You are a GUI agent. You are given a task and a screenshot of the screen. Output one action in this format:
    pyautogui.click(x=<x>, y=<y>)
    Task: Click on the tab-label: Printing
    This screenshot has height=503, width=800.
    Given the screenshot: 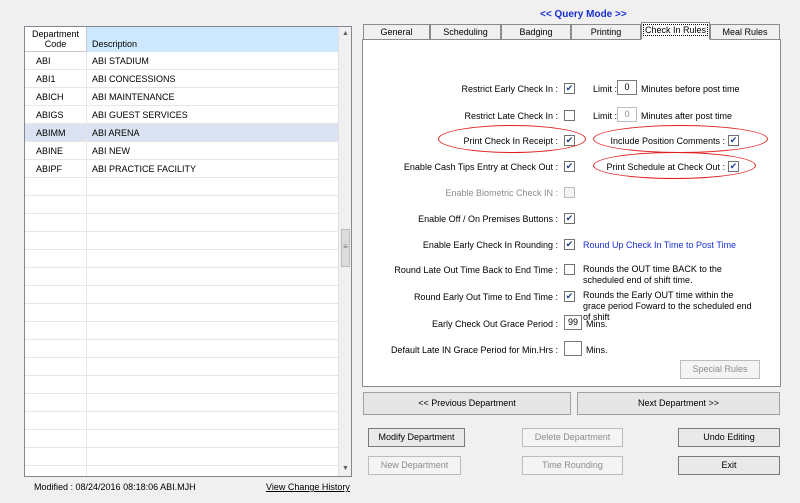 What is the action you would take?
    pyautogui.click(x=606, y=32)
    